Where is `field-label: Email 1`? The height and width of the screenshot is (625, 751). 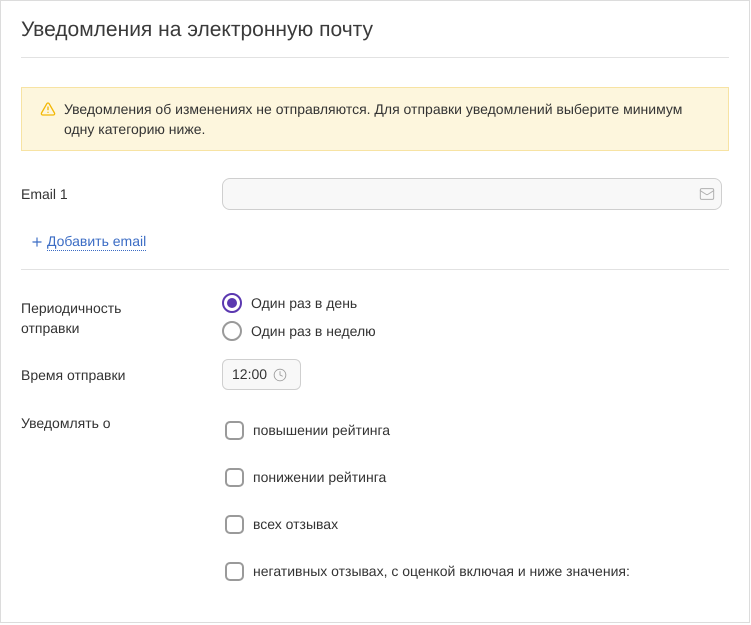
field-label: Email 1 is located at coordinates (45, 194).